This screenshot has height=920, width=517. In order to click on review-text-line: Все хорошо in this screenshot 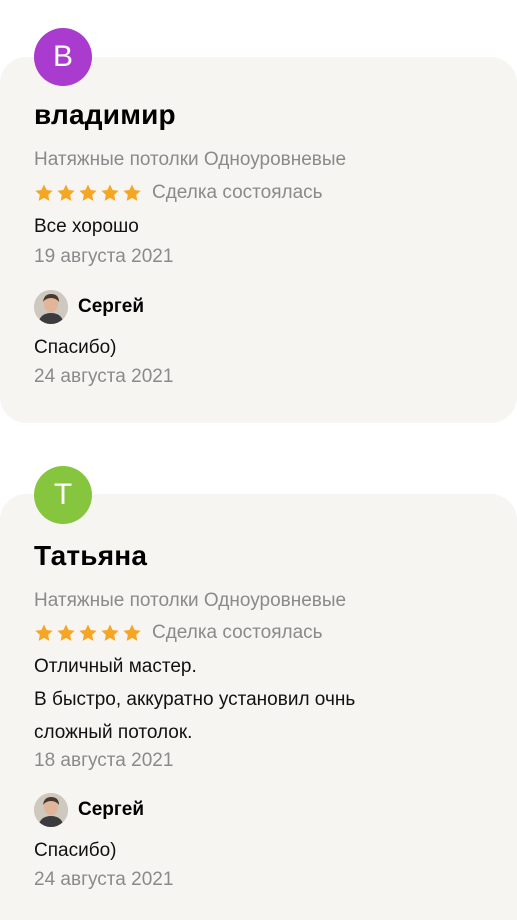, I will do `click(86, 226)`.